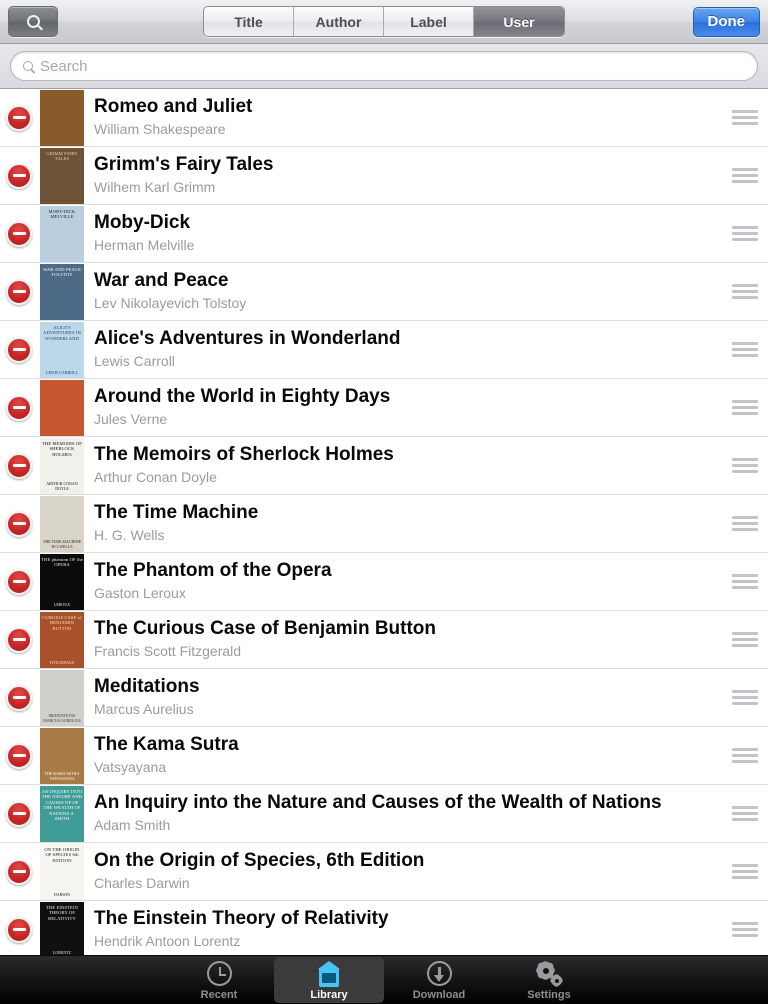  What do you see at coordinates (131, 419) in the screenshot?
I see `book-author: Jules Verne` at bounding box center [131, 419].